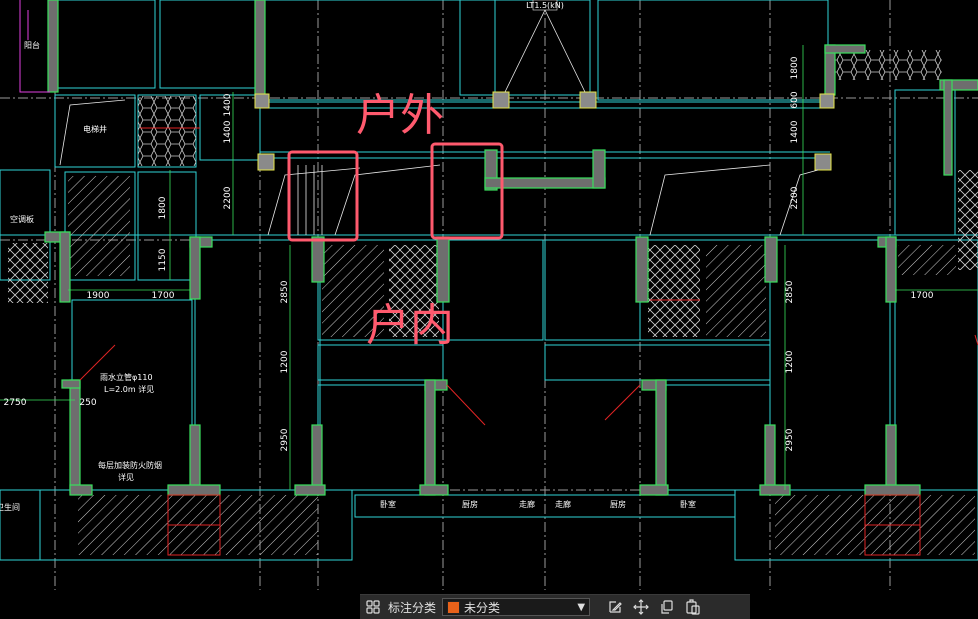 The height and width of the screenshot is (619, 978). What do you see at coordinates (795, 99) in the screenshot?
I see `dim-600: 600` at bounding box center [795, 99].